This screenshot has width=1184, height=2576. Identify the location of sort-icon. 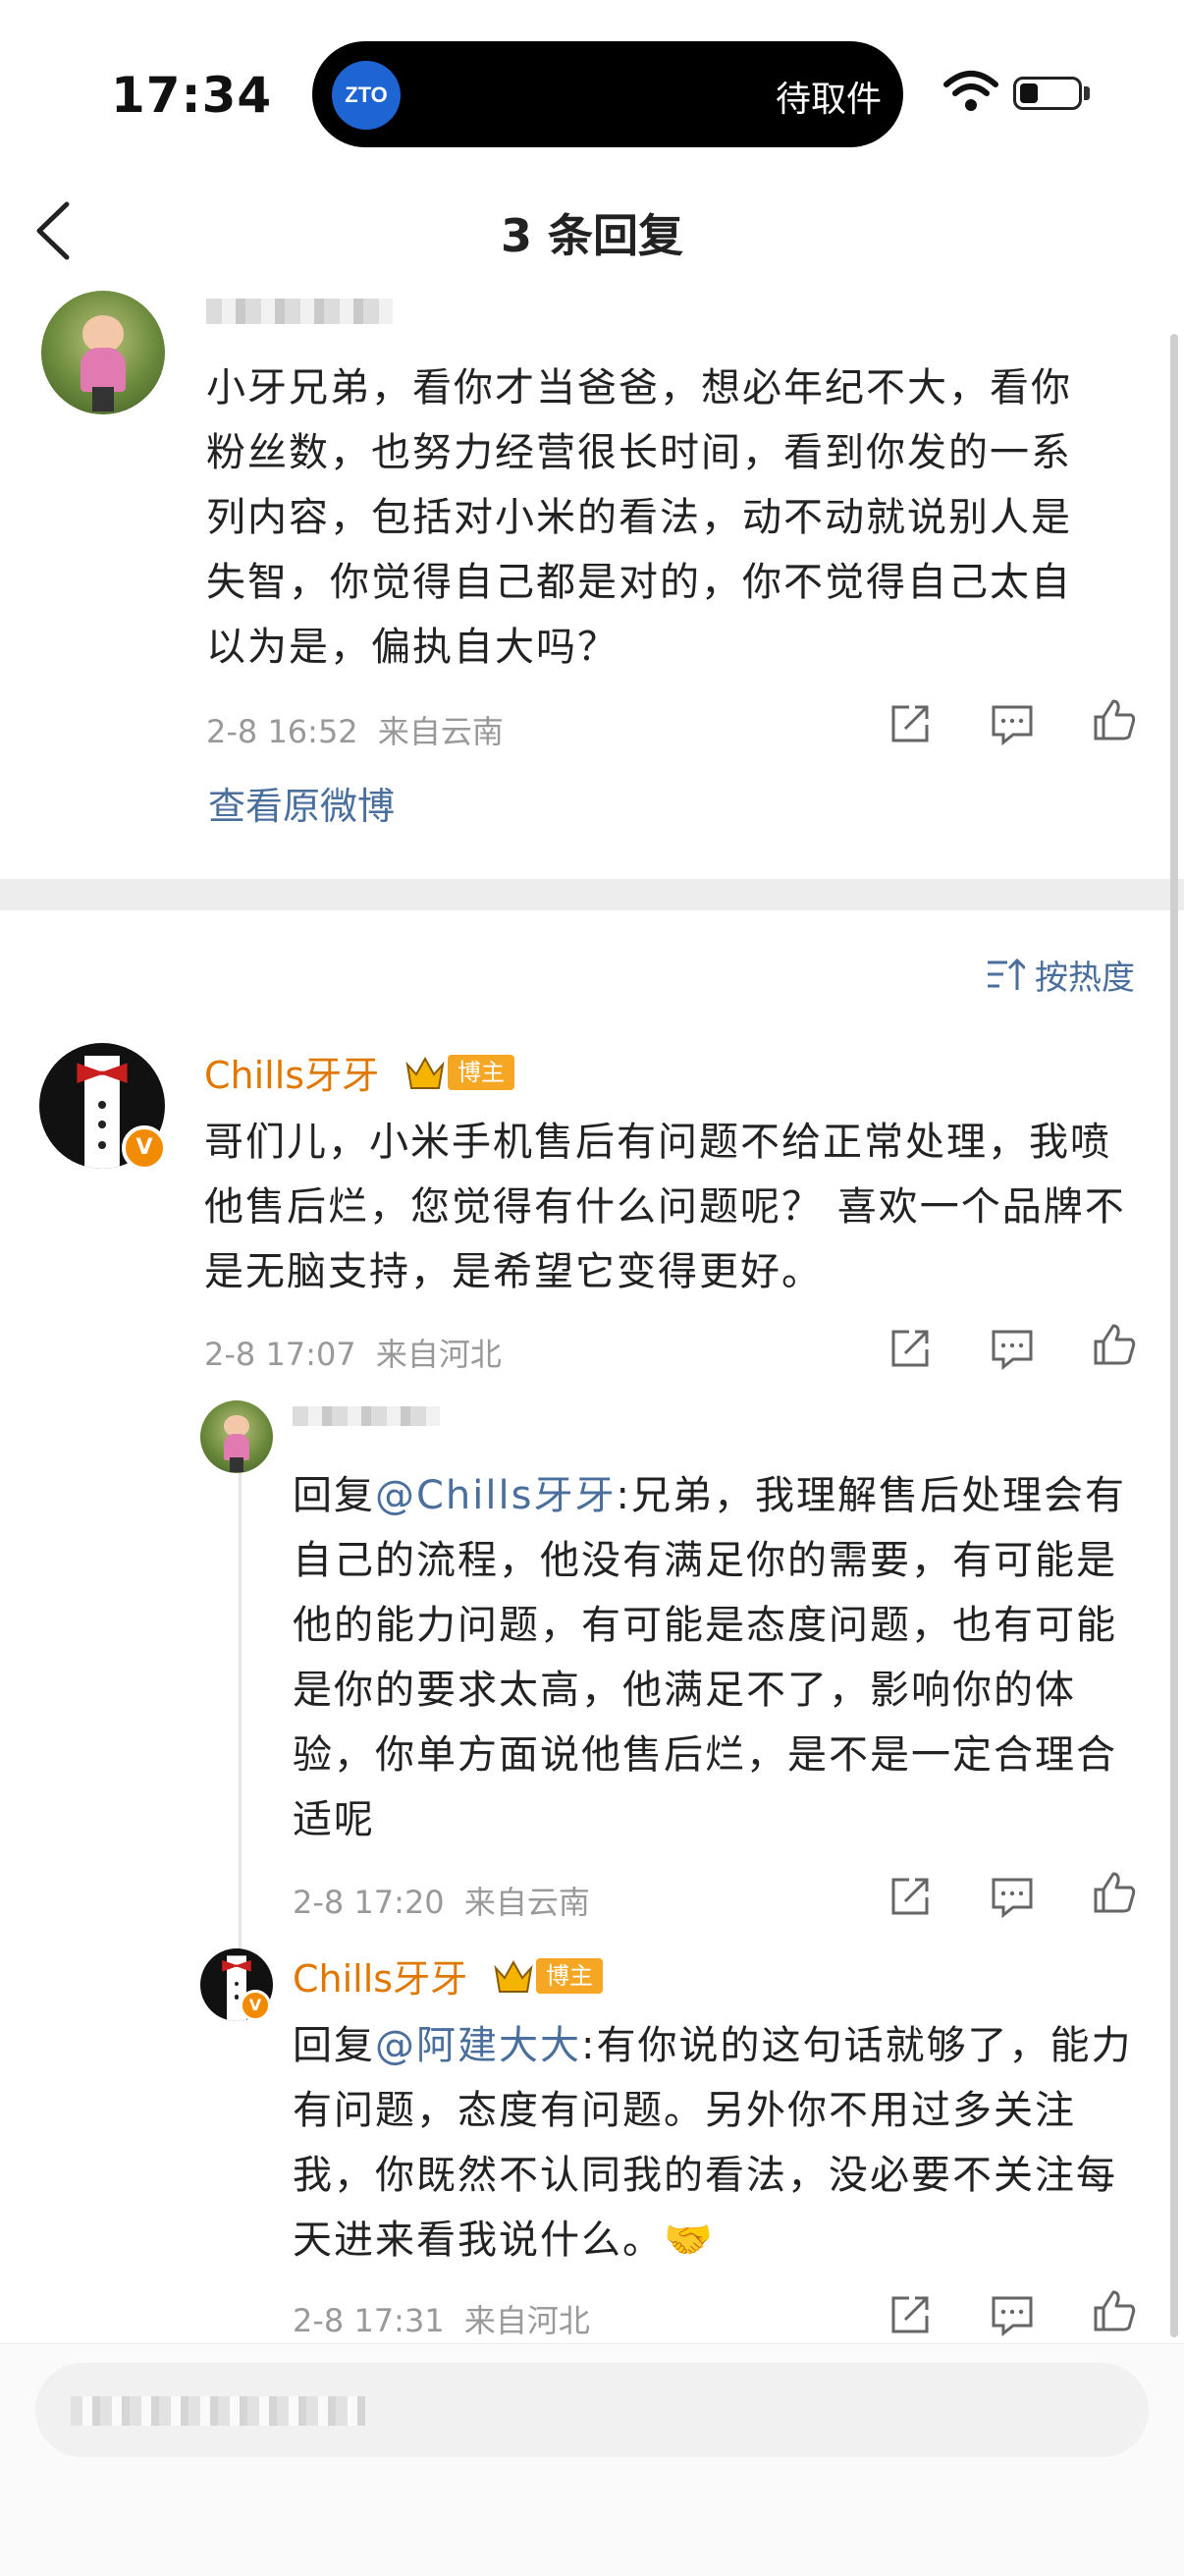
(1005, 974).